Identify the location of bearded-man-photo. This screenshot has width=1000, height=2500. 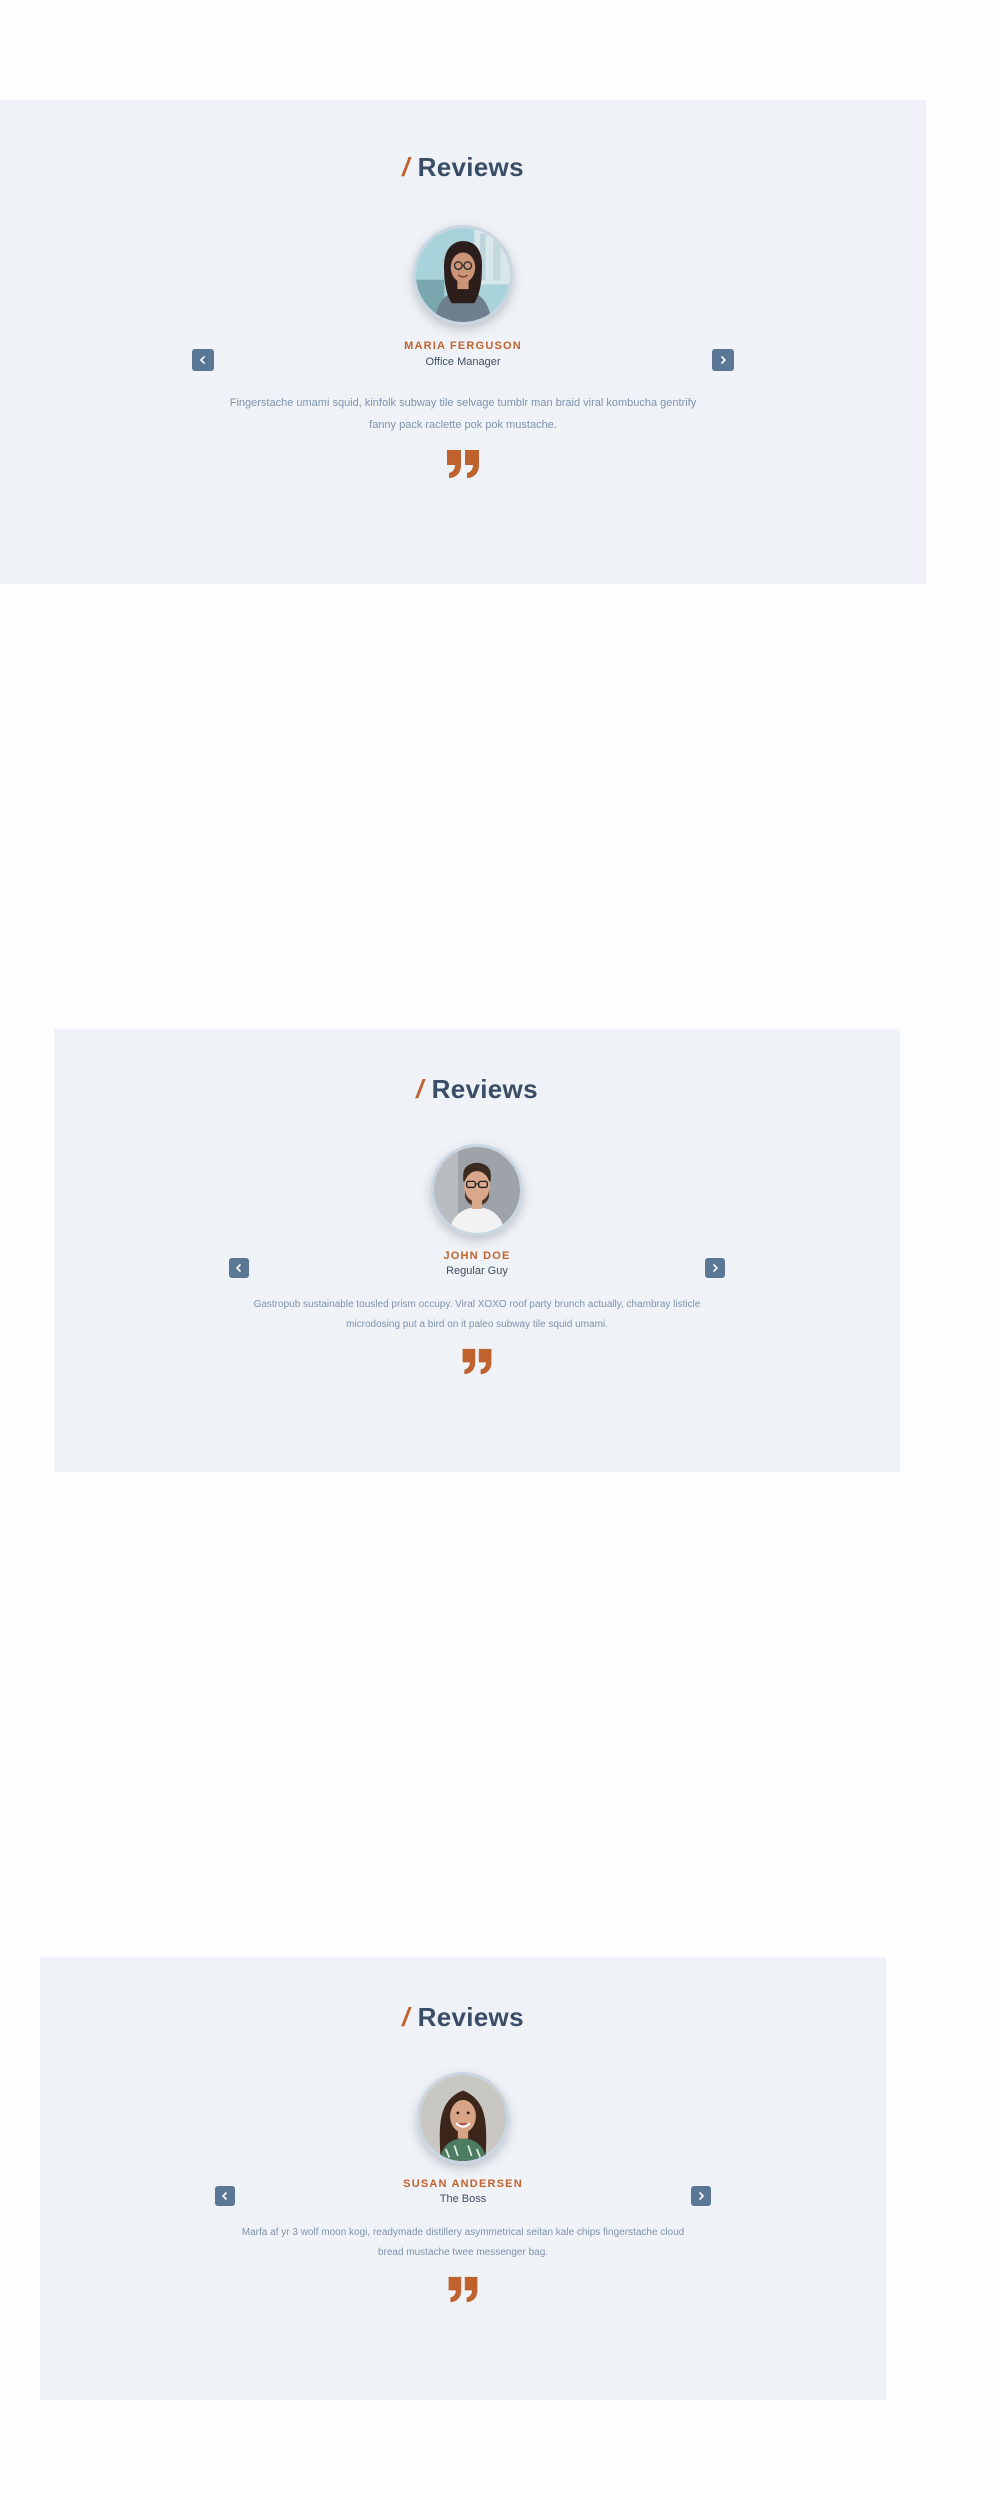
(477, 1190).